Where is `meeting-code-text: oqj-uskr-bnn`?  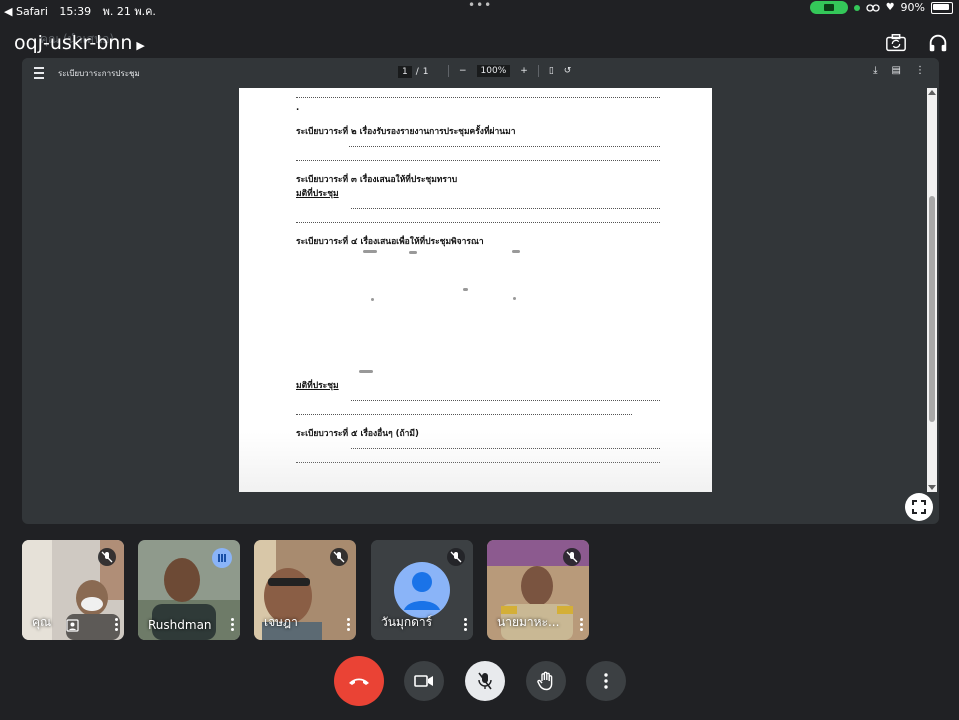 meeting-code-text: oqj-uskr-bnn is located at coordinates (73, 43).